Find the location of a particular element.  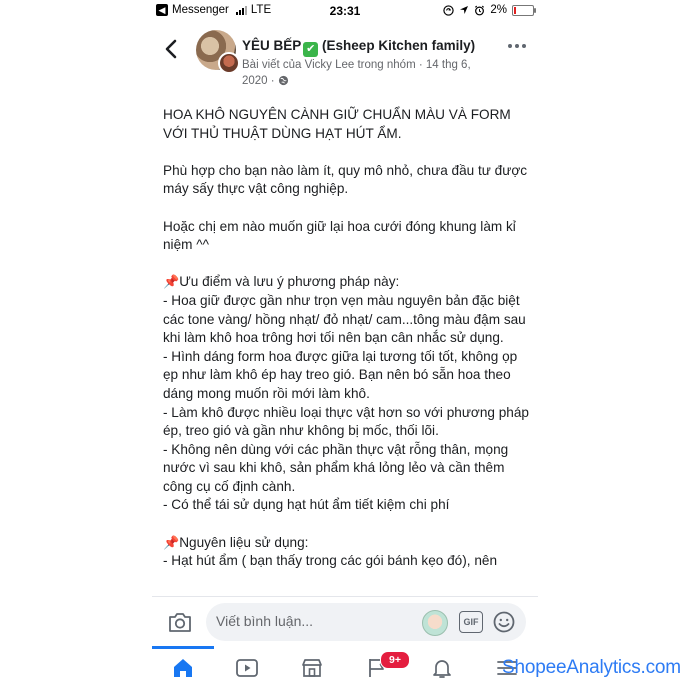

status-right: 2% is located at coordinates (489, 10).